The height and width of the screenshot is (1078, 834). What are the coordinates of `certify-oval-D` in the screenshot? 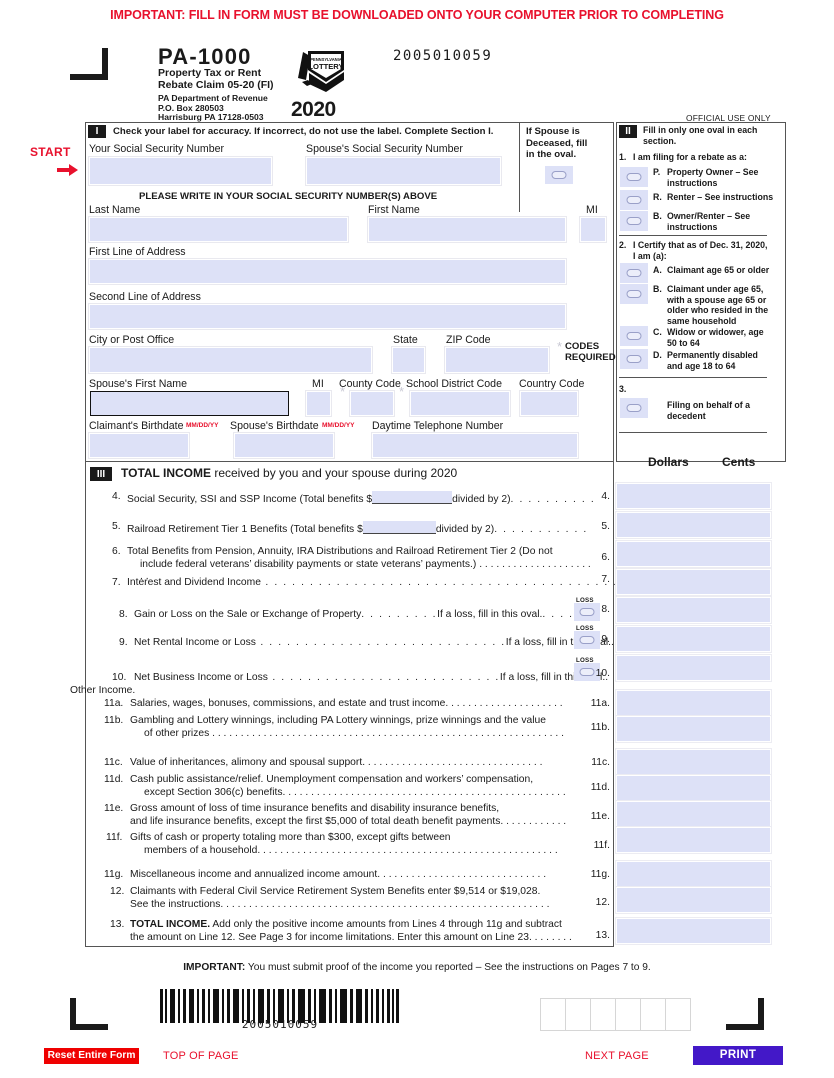 It's located at (634, 359).